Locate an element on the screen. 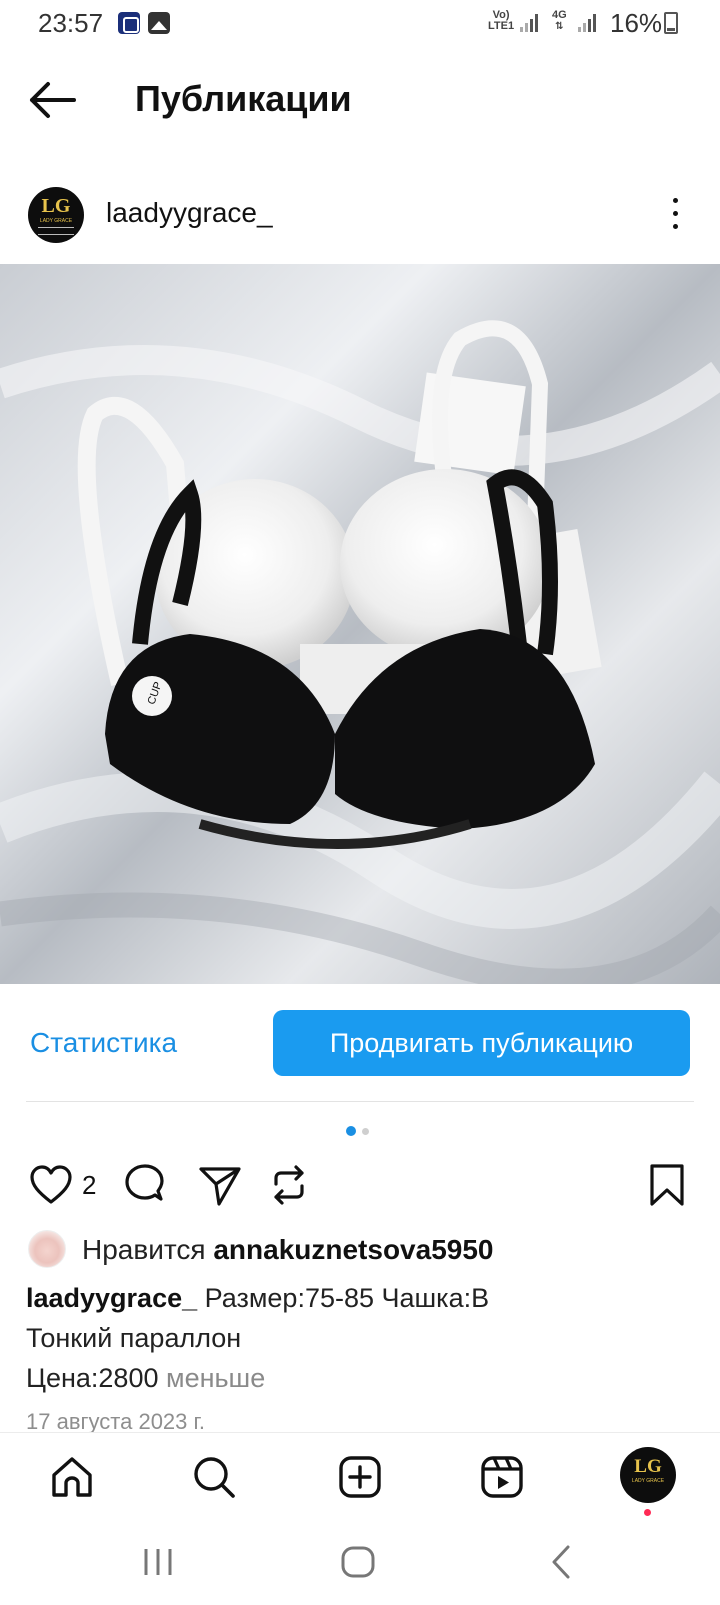 Image resolution: width=720 pixels, height=1605 pixels. profile-tab-avatar: LG LADY GRACE is located at coordinates (648, 1475).